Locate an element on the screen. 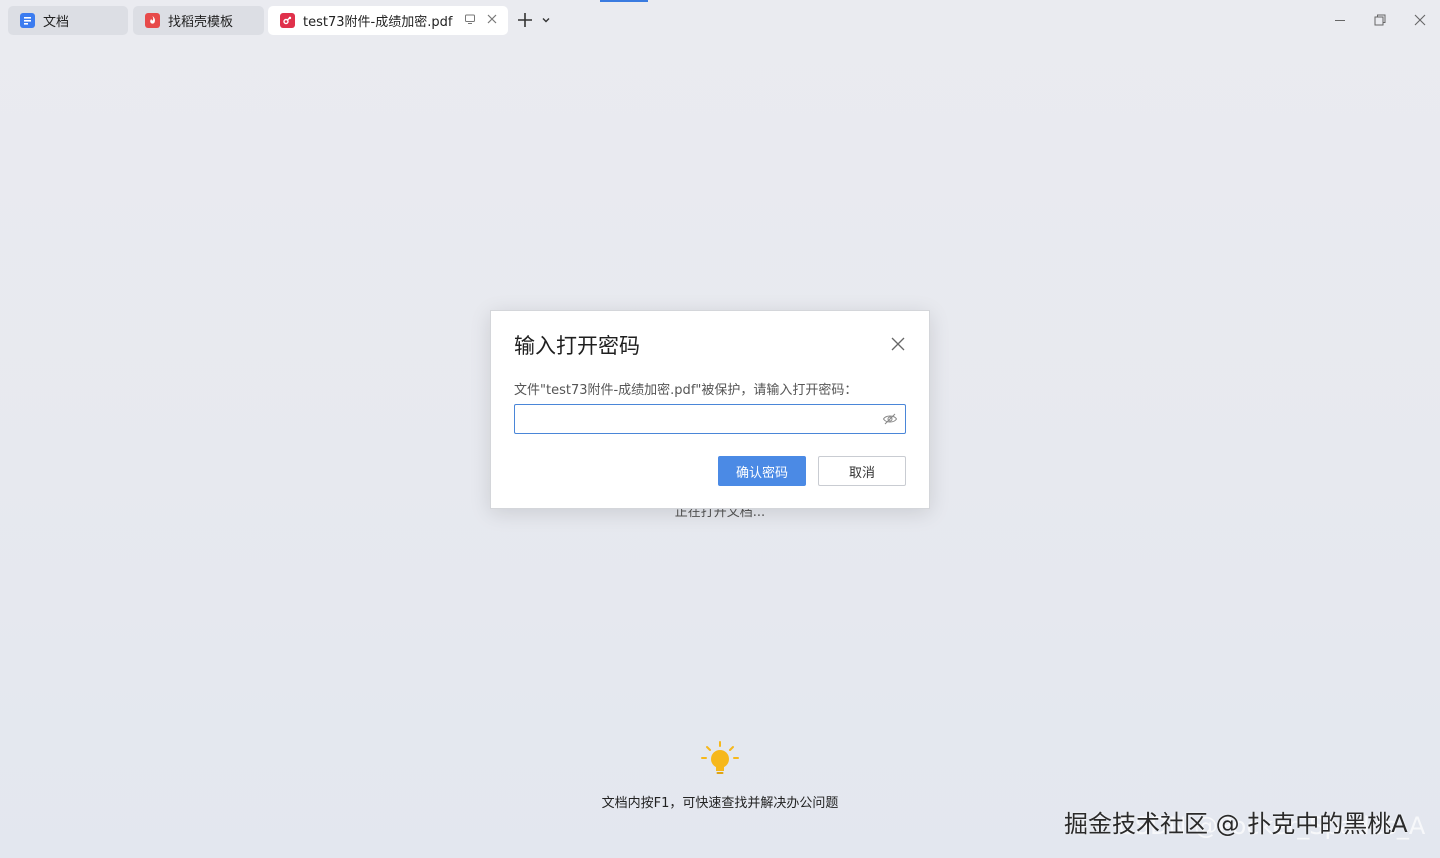 This screenshot has height=858, width=1440. restore-button is located at coordinates (1380, 20).